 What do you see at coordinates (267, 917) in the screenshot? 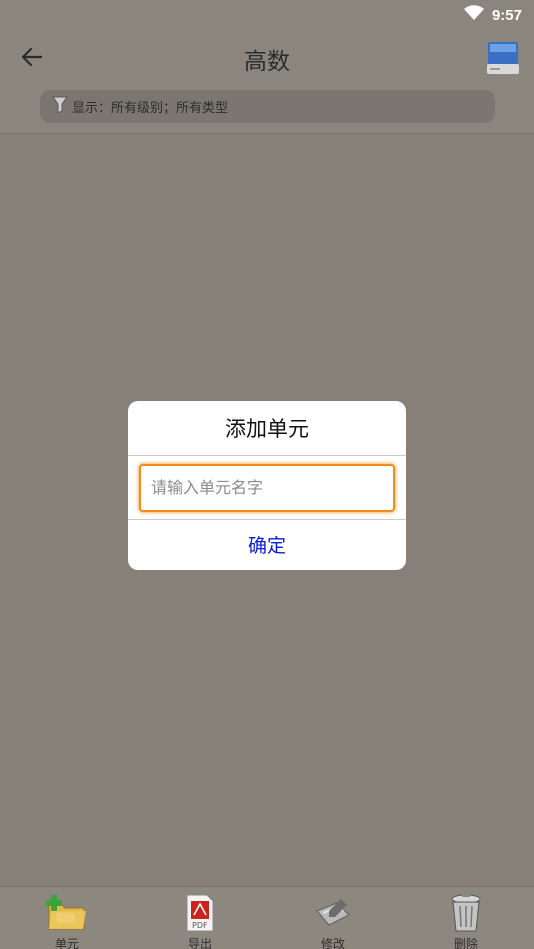
I see `bottom-toolbar: 单元 PDF 导出 修改 删除` at bounding box center [267, 917].